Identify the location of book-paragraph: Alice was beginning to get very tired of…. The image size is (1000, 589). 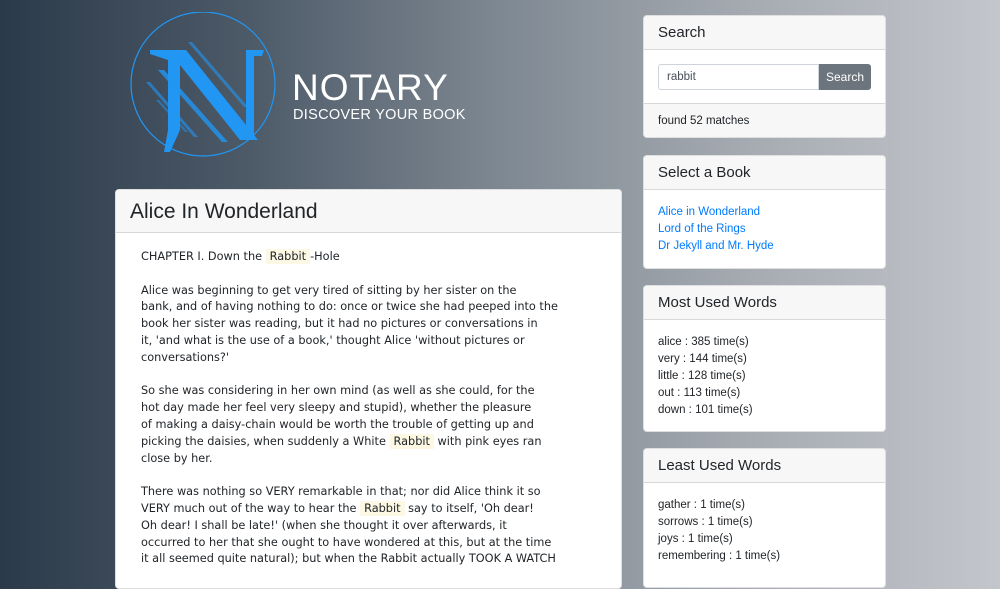
(368, 325).